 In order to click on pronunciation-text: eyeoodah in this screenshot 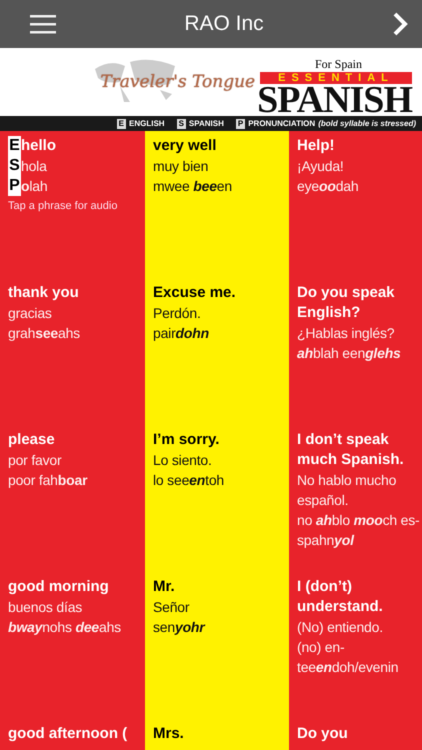, I will do `click(327, 186)`.